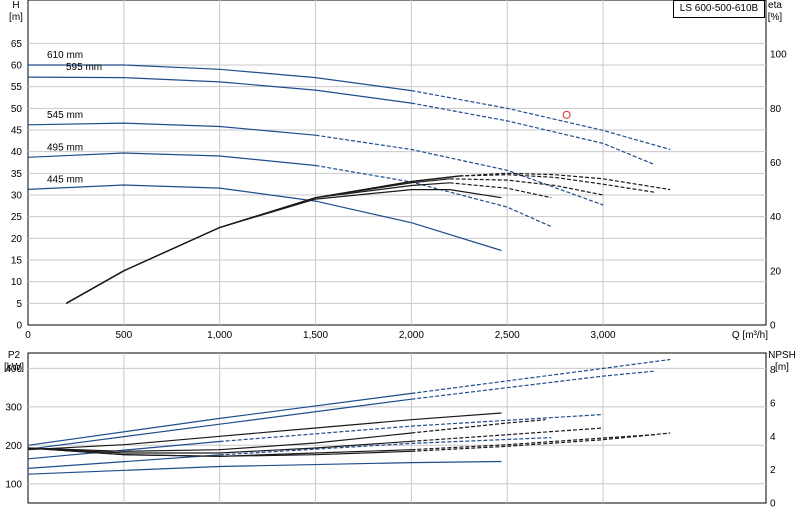 The image size is (800, 520). What do you see at coordinates (566, 114) in the screenshot?
I see `duty-point-marker` at bounding box center [566, 114].